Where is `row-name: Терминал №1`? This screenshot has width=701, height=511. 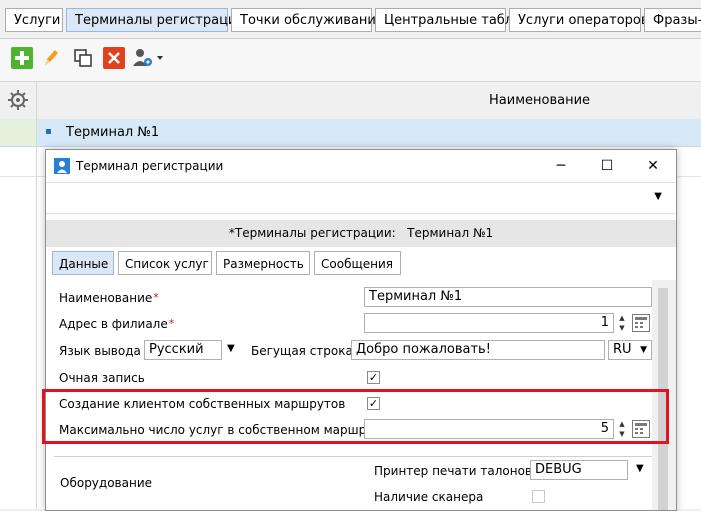
row-name: Терминал №1 is located at coordinates (113, 132).